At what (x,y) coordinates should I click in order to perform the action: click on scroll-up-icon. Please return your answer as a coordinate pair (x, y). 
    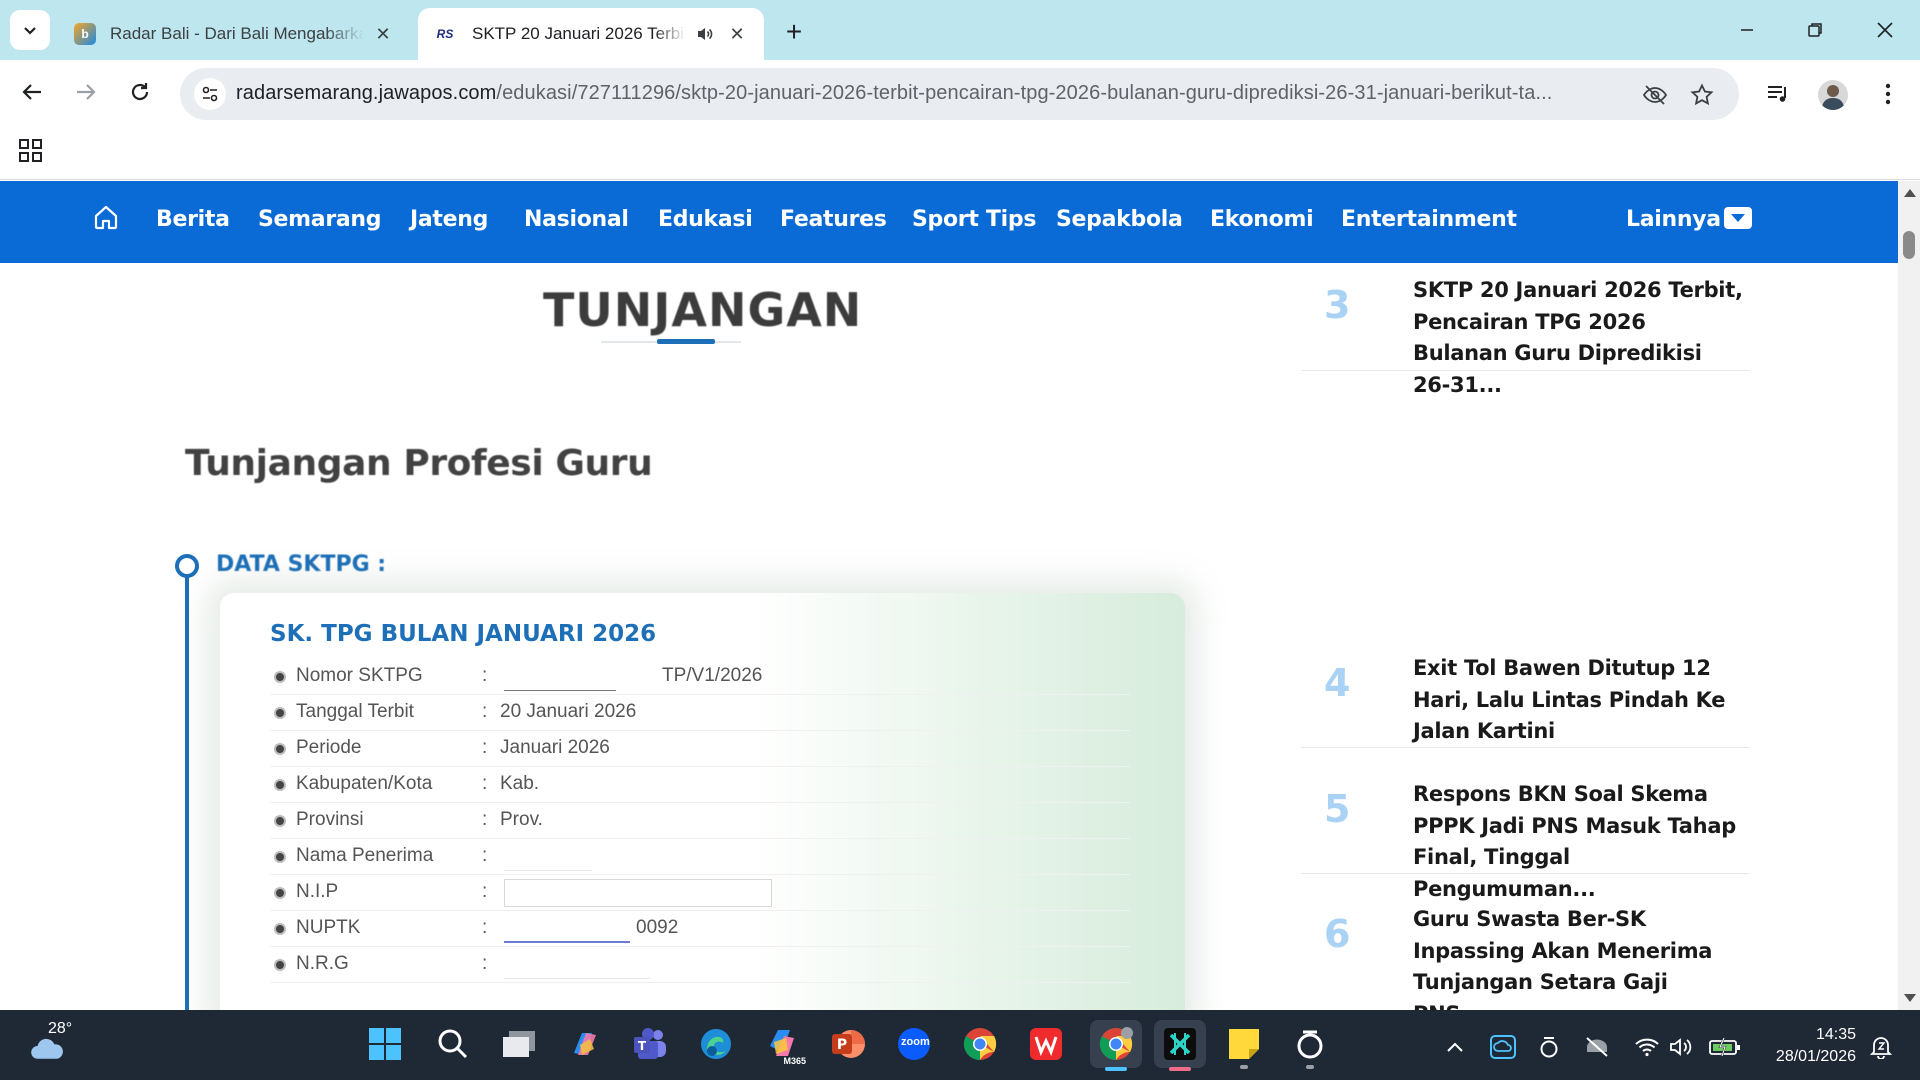
    Looking at the image, I should click on (1910, 193).